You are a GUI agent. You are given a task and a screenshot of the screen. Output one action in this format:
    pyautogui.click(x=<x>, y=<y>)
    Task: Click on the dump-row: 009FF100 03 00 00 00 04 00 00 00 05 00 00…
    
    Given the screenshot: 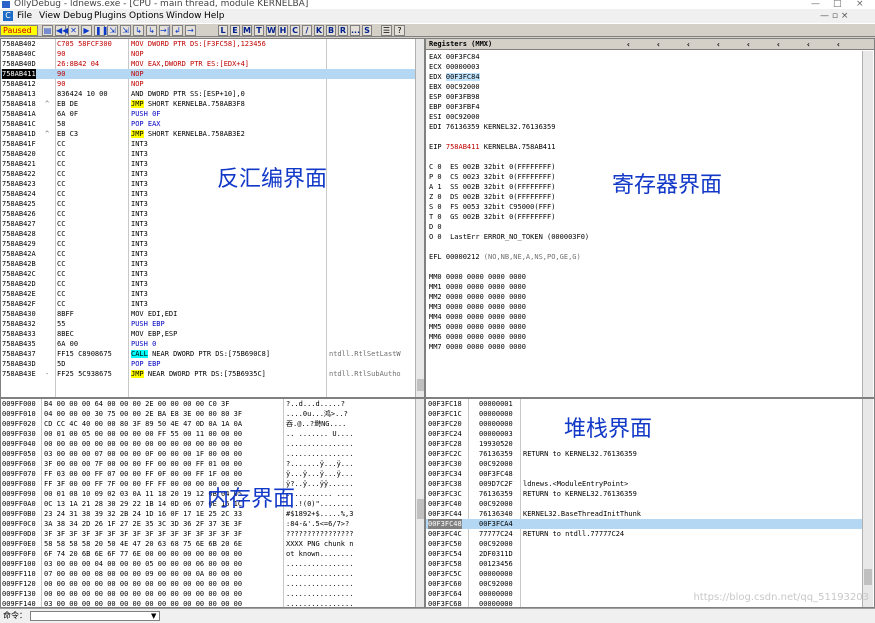 What is the action you would take?
    pyautogui.click(x=208, y=564)
    